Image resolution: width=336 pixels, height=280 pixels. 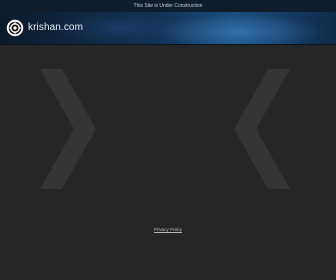 I want to click on site-name: krishan.com, so click(x=55, y=28).